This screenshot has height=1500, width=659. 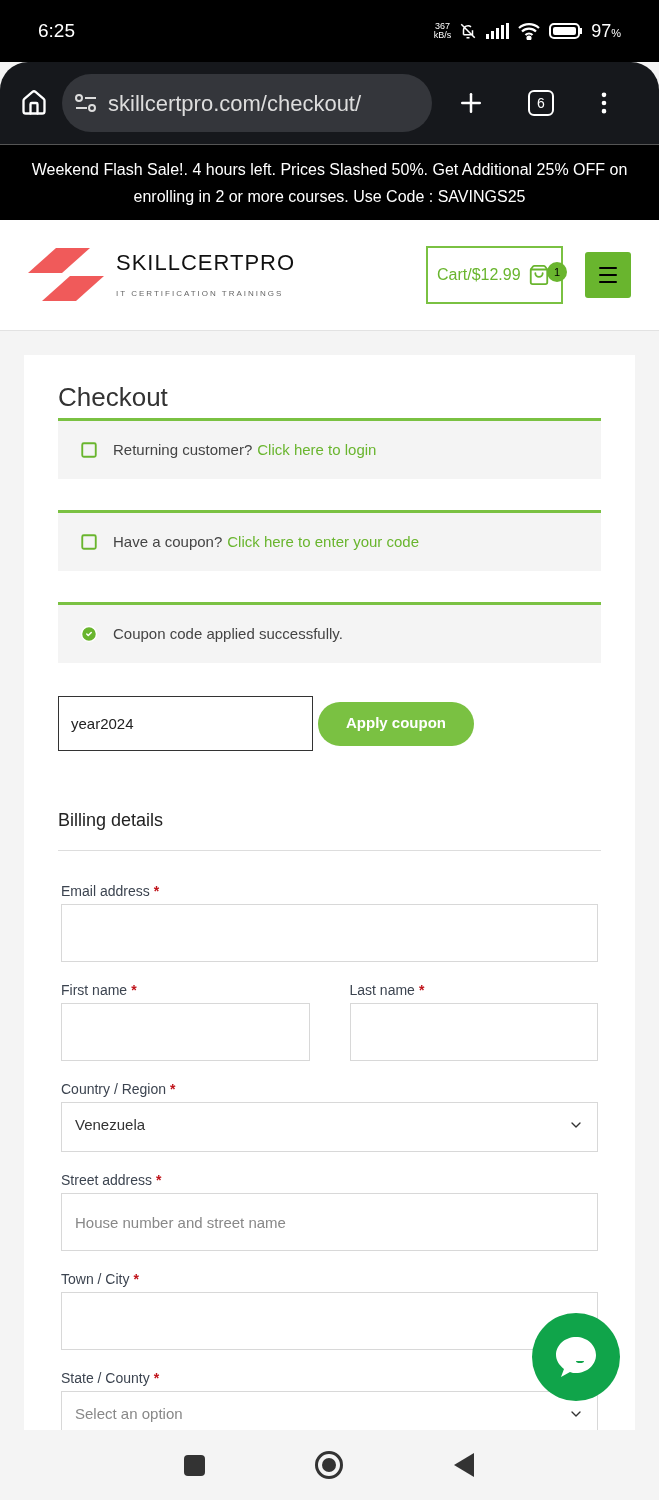 What do you see at coordinates (107, 1180) in the screenshot?
I see `field-label: Street address` at bounding box center [107, 1180].